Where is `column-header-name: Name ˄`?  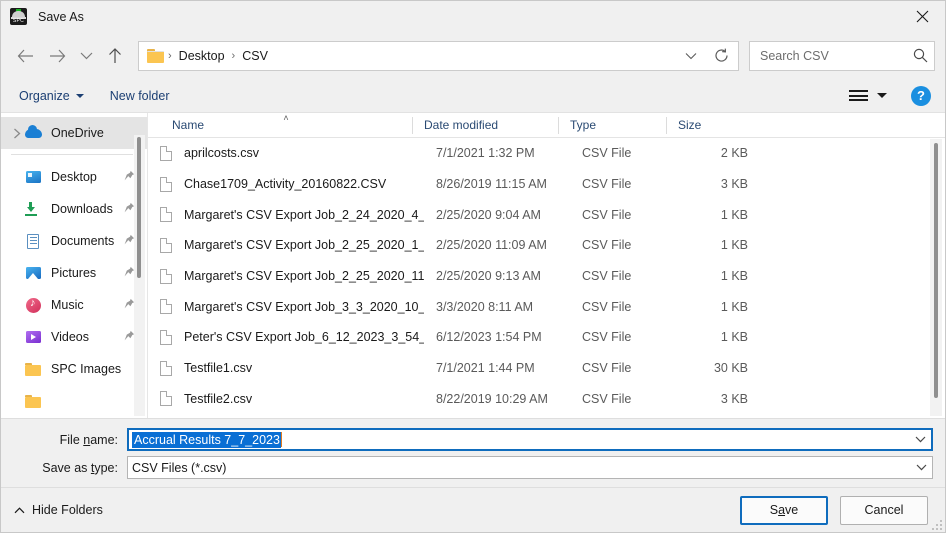 column-header-name: Name ˄ is located at coordinates (286, 125).